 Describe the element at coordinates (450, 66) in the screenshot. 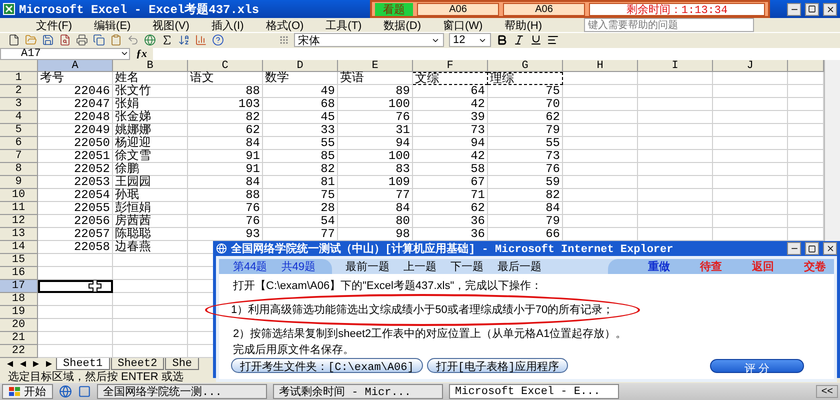

I see `column-header: F` at that location.